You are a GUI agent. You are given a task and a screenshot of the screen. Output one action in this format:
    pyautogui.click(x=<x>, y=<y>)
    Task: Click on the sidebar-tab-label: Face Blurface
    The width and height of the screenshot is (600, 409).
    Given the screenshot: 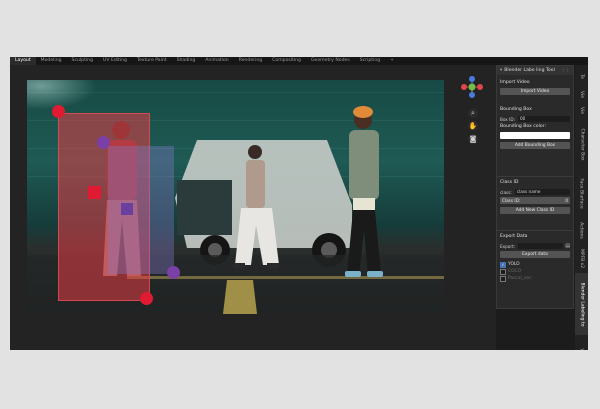 What is the action you would take?
    pyautogui.click(x=582, y=193)
    